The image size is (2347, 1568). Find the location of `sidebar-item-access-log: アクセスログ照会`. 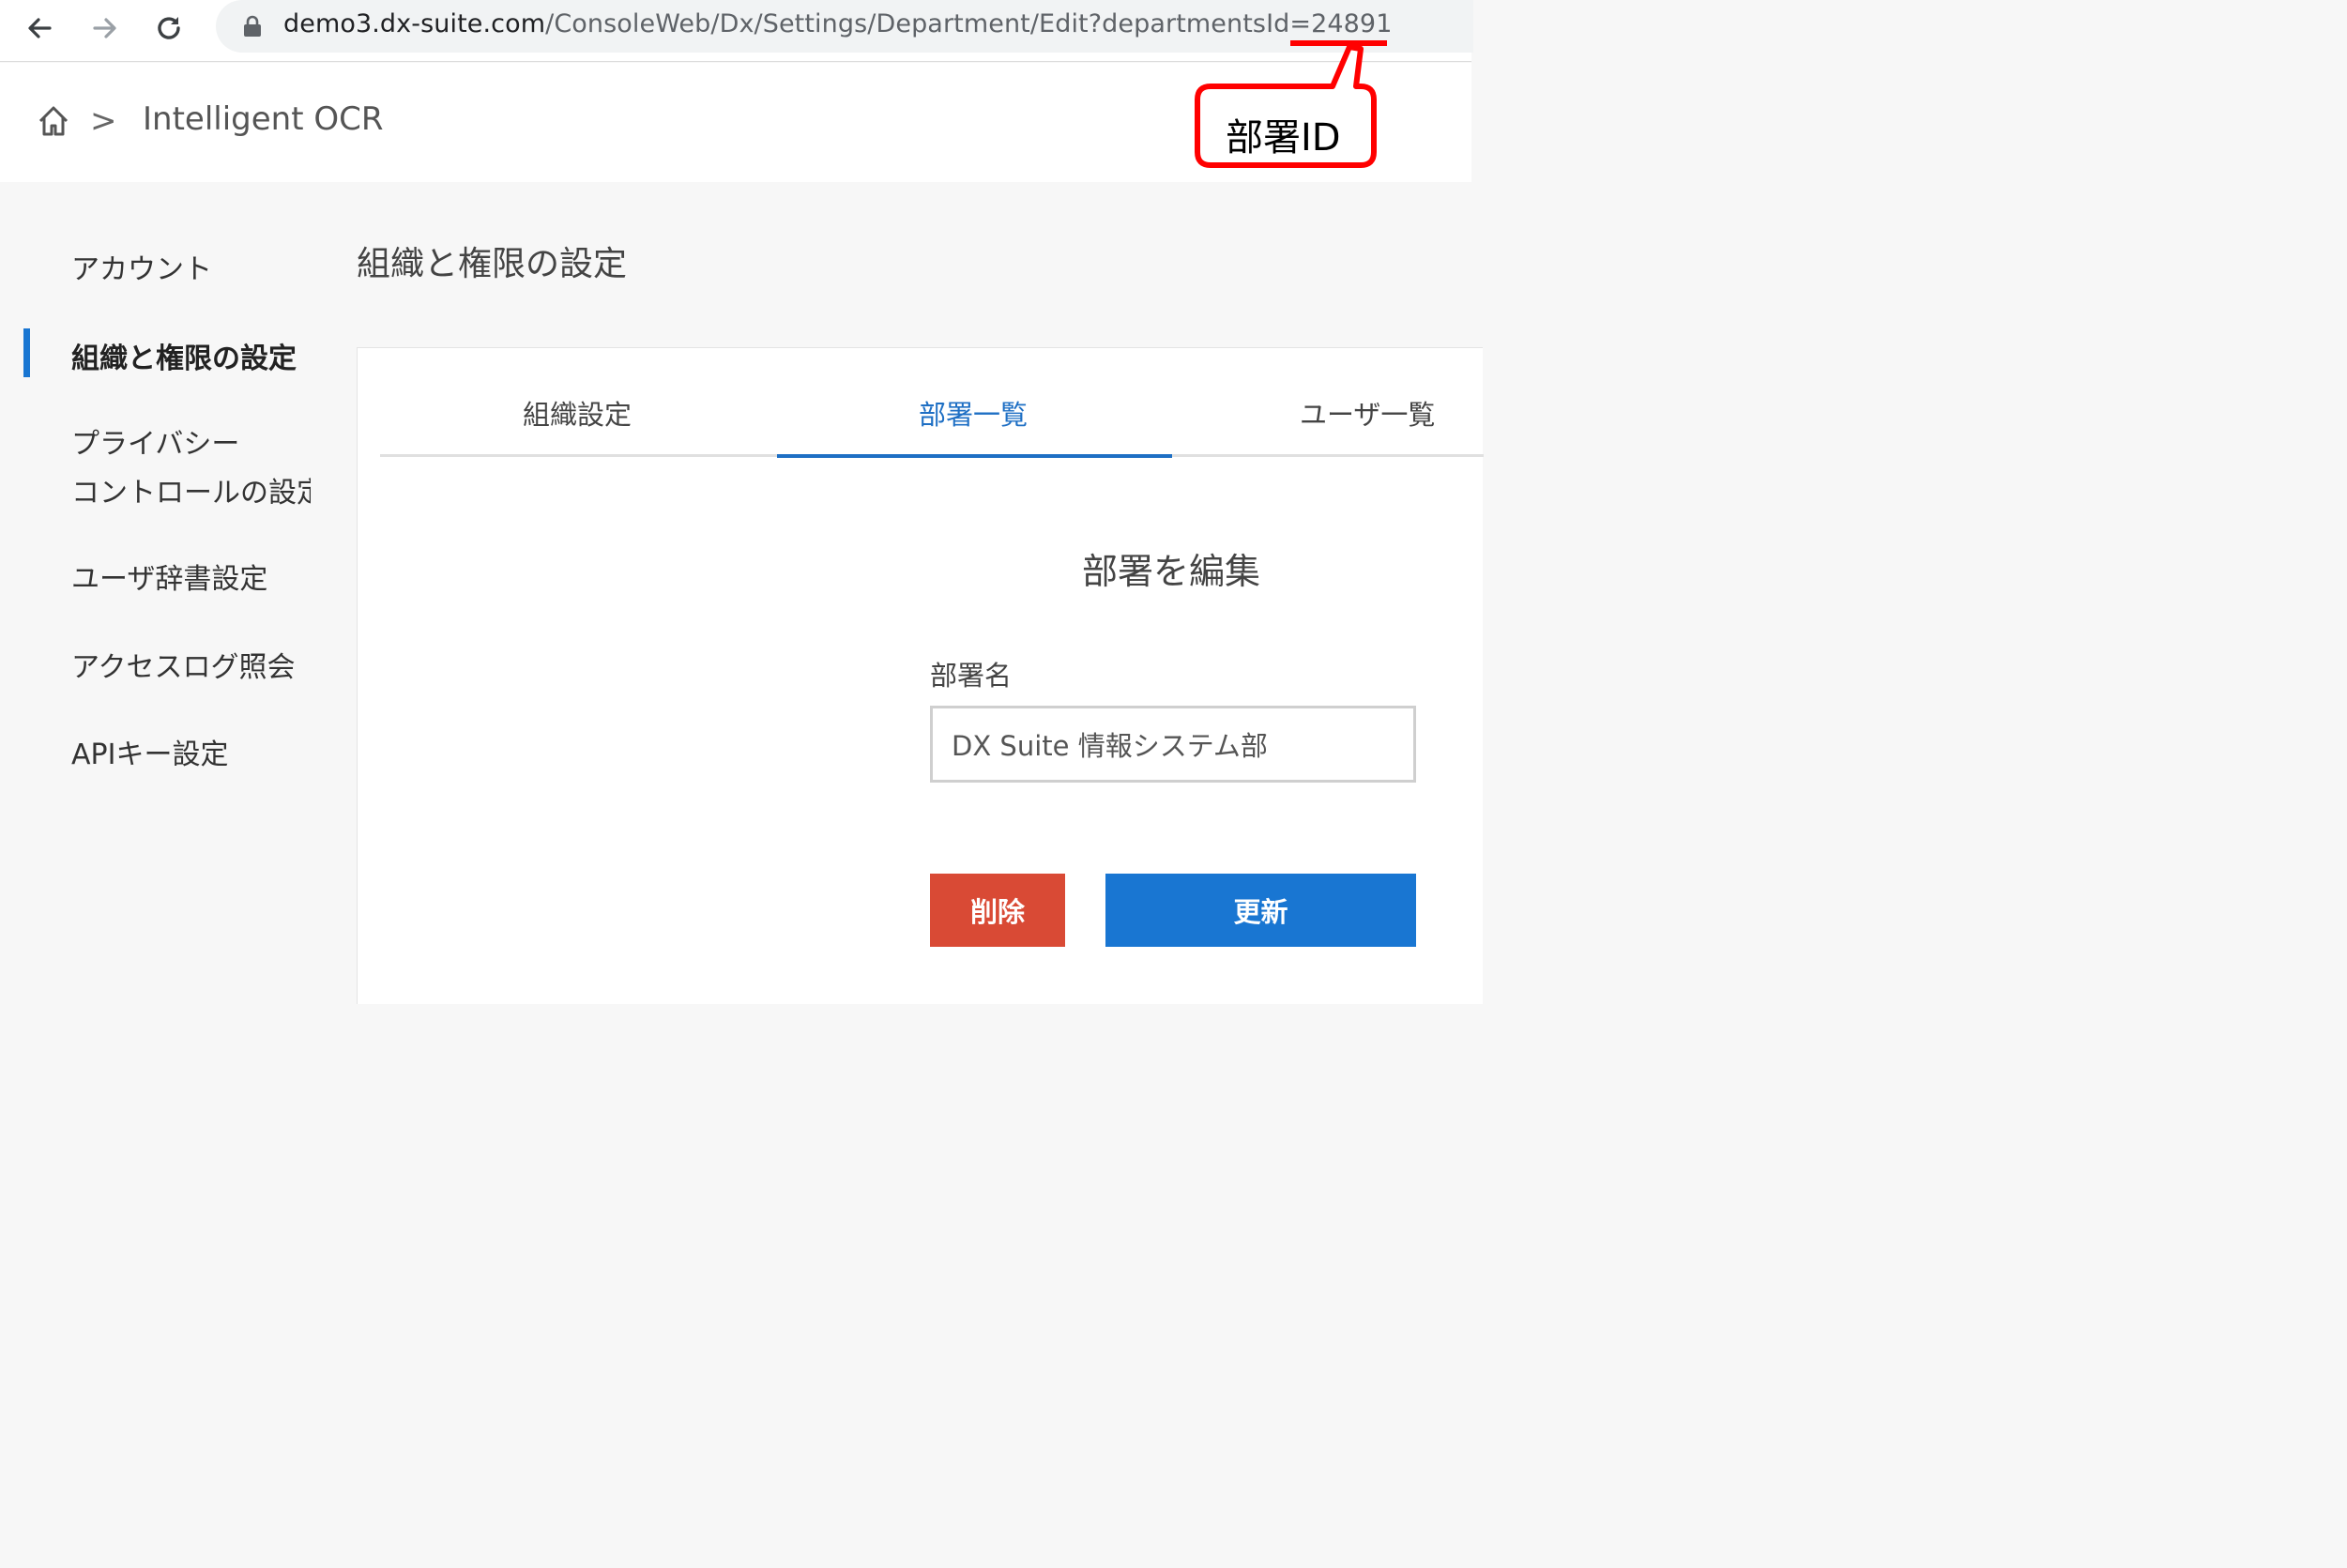

sidebar-item-access-log: アクセスログ照会 is located at coordinates (184, 664).